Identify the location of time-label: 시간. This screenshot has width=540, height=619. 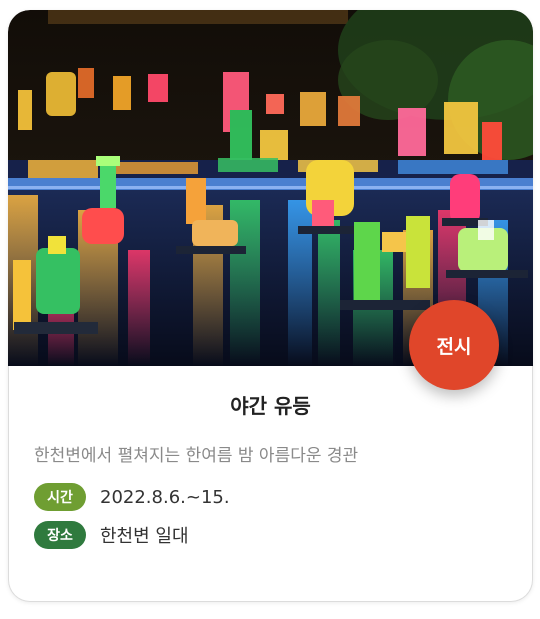
(60, 498).